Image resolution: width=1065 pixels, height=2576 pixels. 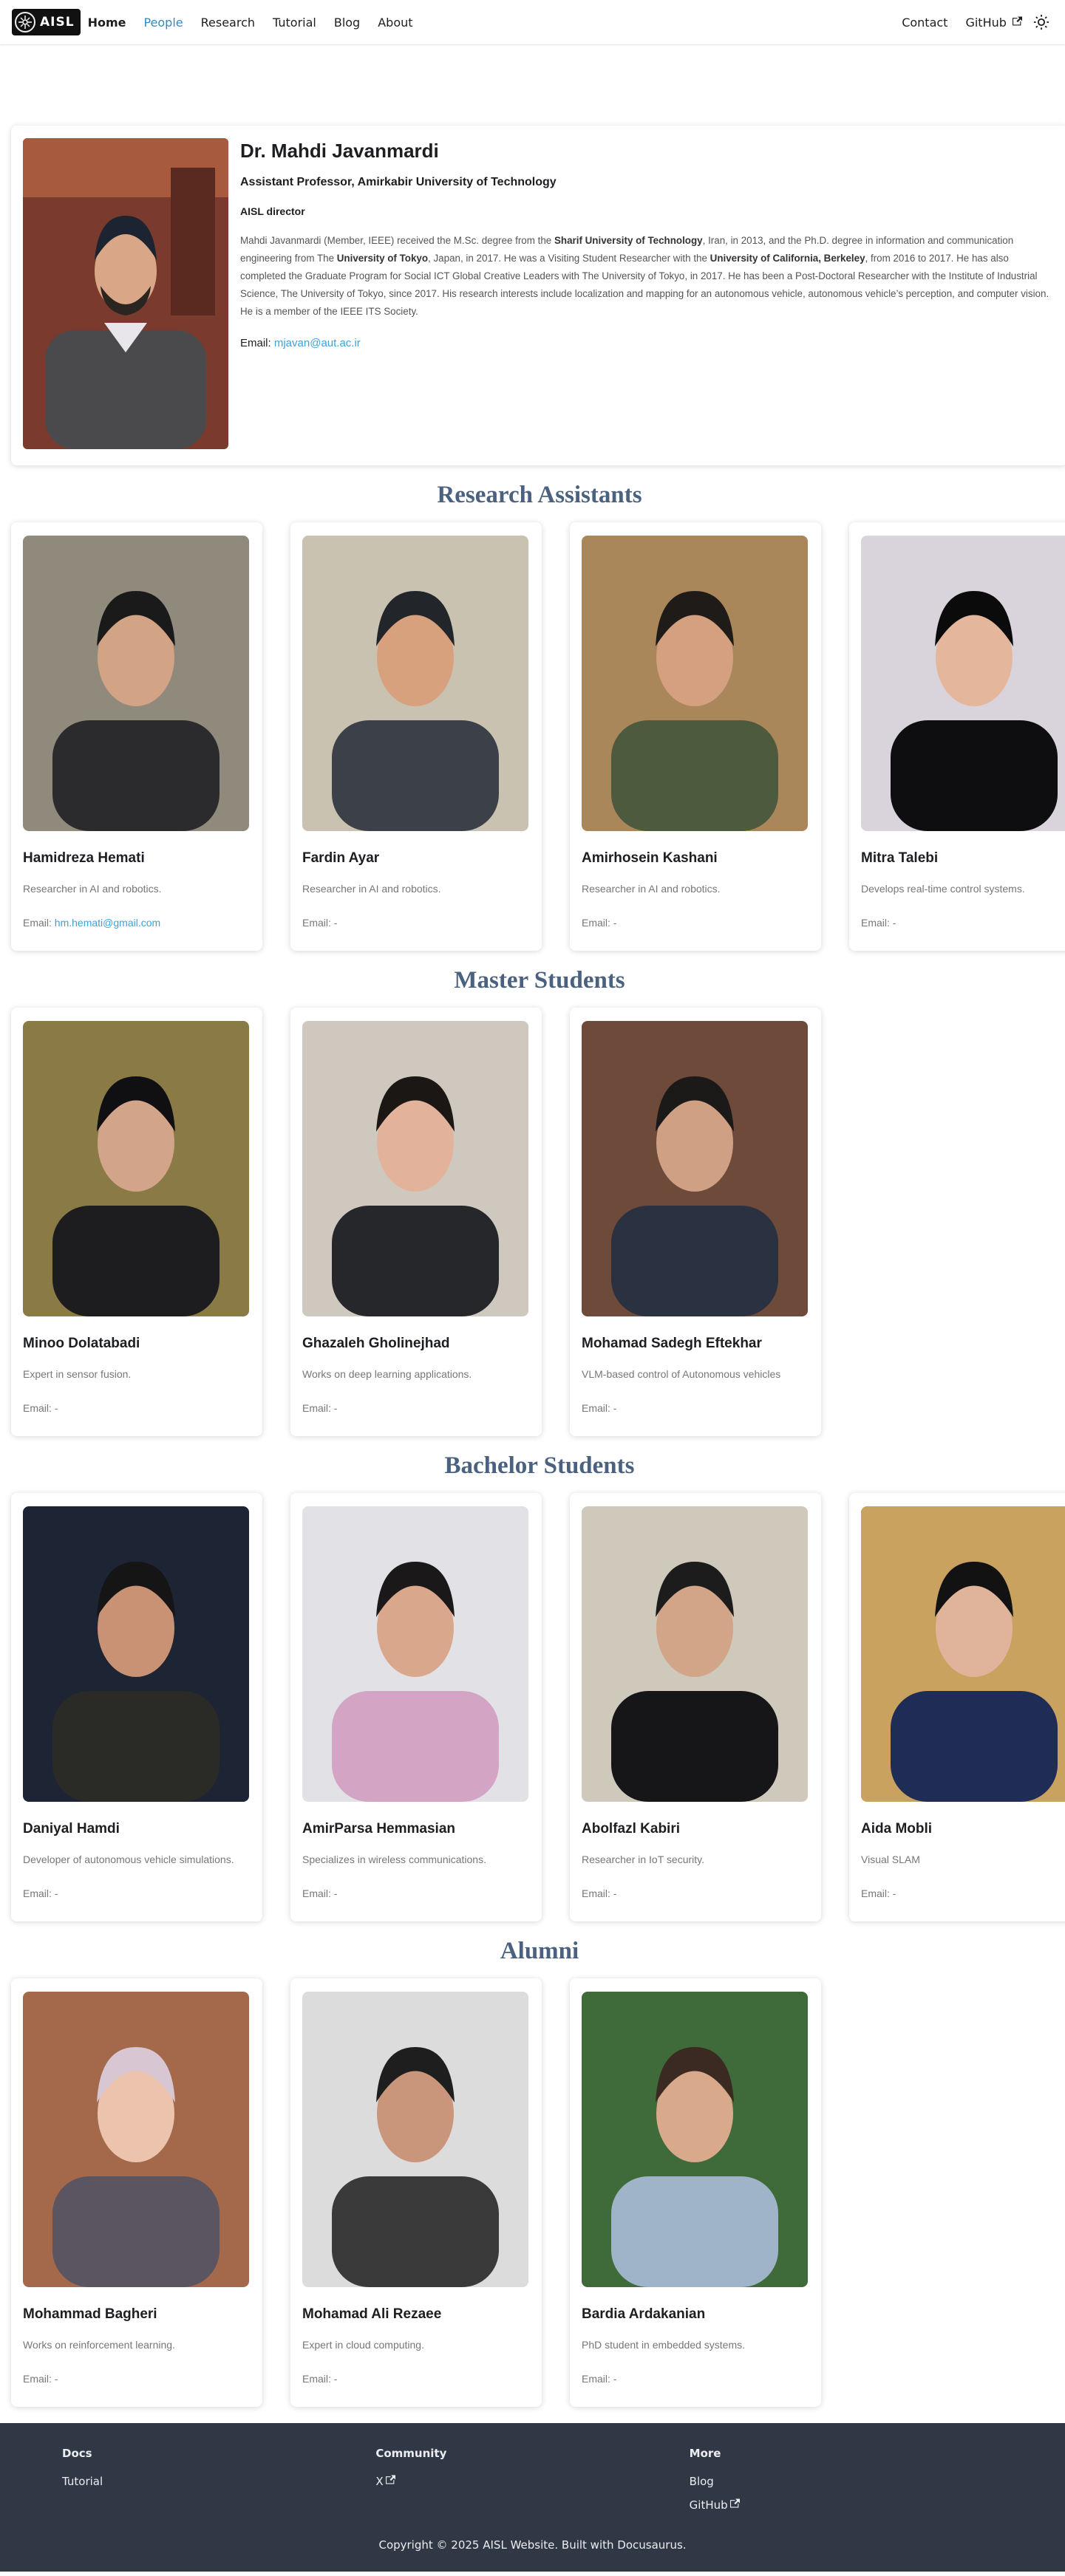 I want to click on member-email-link: hm.hemati@gmail.com, so click(x=107, y=923).